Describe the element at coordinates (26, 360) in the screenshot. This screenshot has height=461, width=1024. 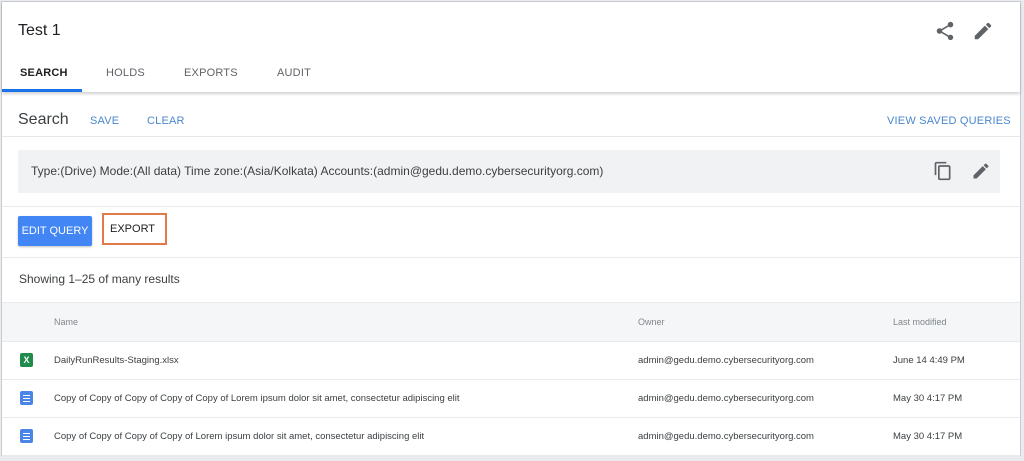
I see `spreadsheet-file-icon: X` at that location.